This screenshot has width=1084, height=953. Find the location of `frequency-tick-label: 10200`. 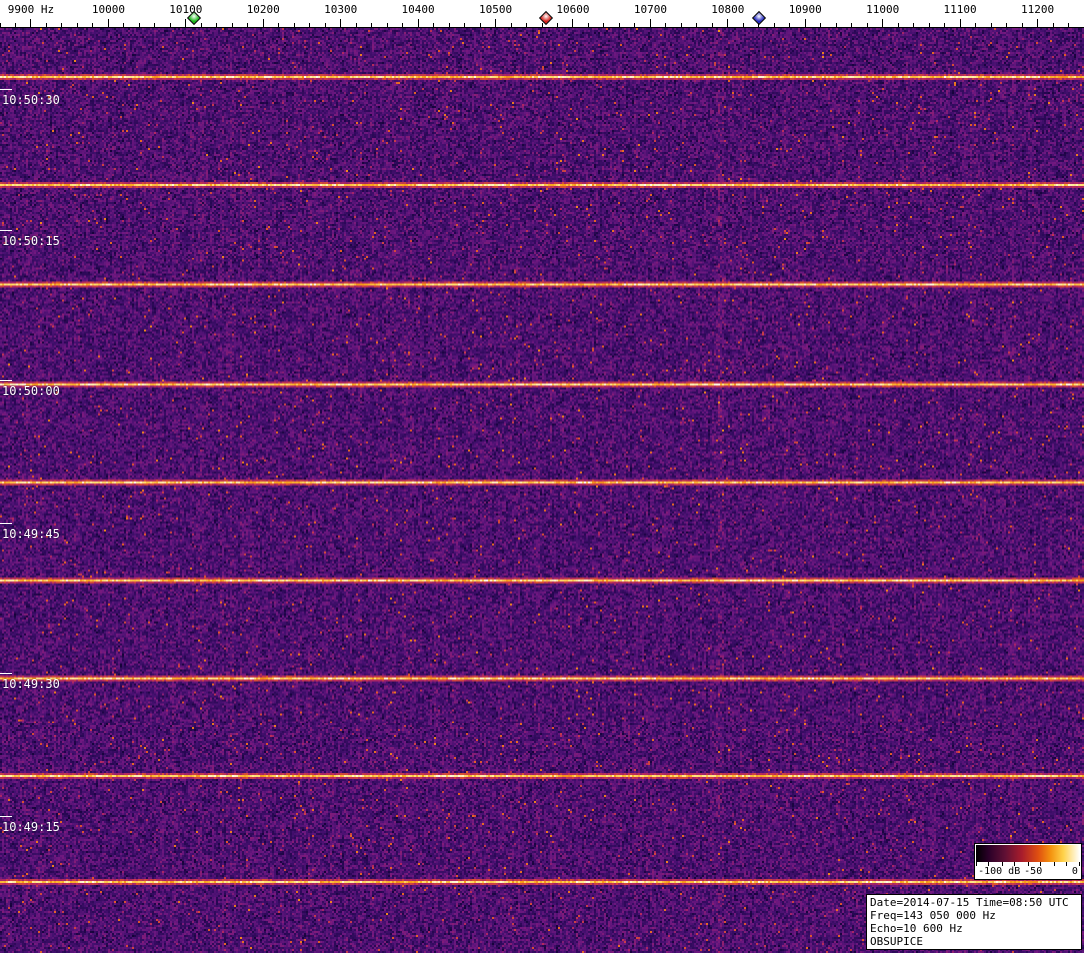

frequency-tick-label: 10200 is located at coordinates (263, 9).